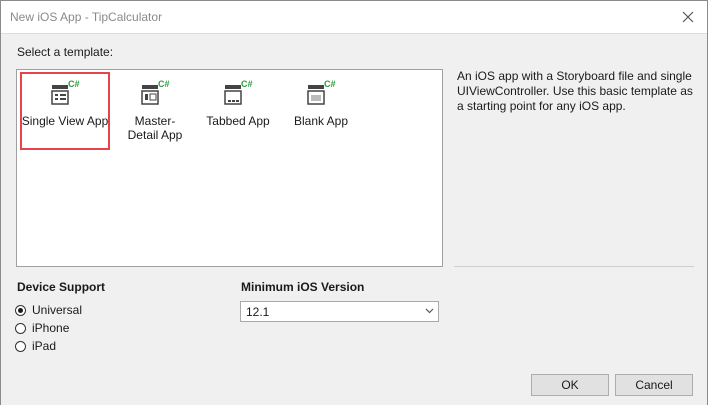  What do you see at coordinates (574, 266) in the screenshot?
I see `divider` at bounding box center [574, 266].